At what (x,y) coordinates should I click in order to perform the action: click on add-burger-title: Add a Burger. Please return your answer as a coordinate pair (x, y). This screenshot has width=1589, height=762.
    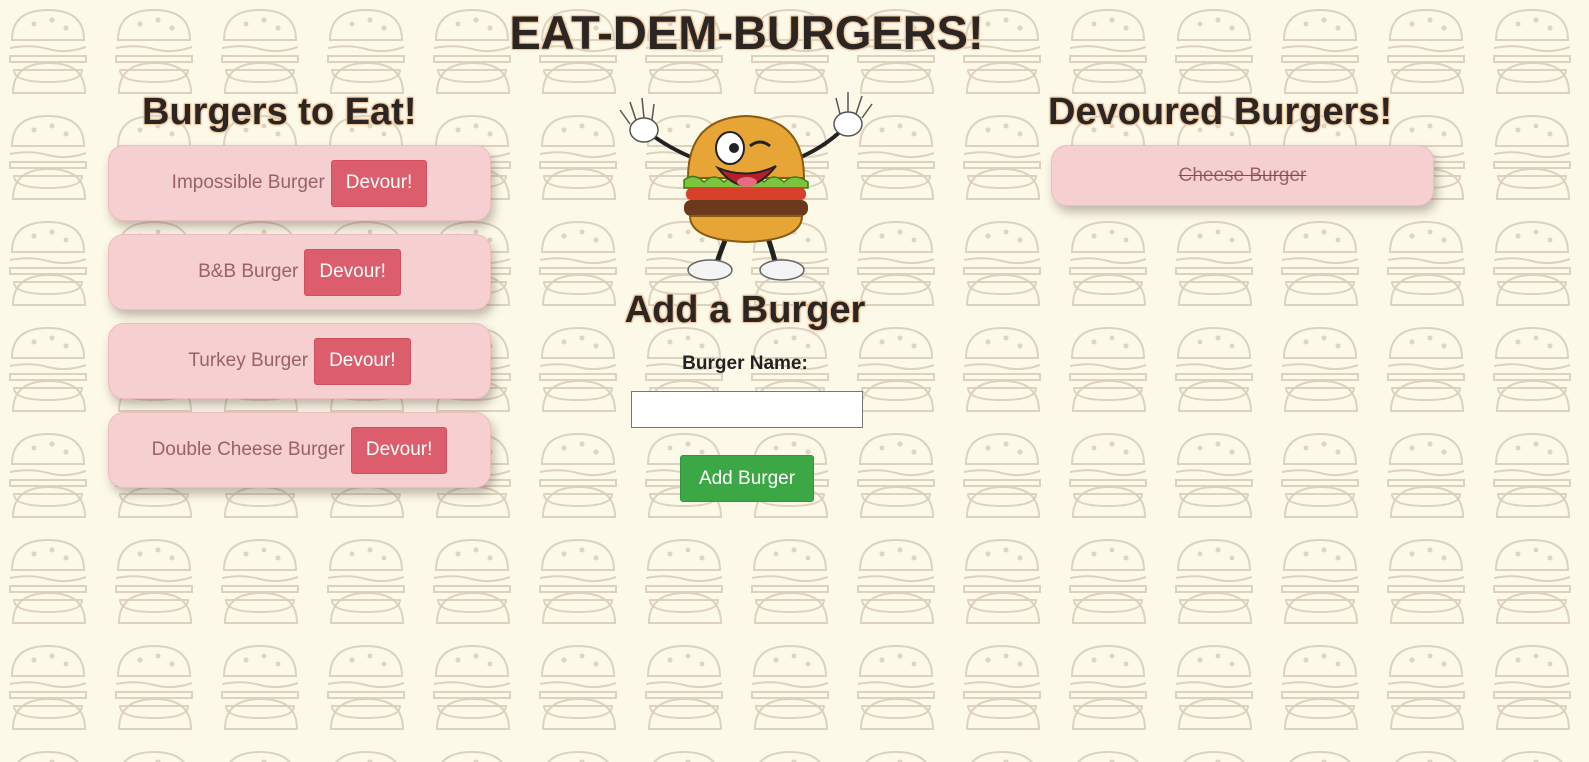
    Looking at the image, I should click on (745, 310).